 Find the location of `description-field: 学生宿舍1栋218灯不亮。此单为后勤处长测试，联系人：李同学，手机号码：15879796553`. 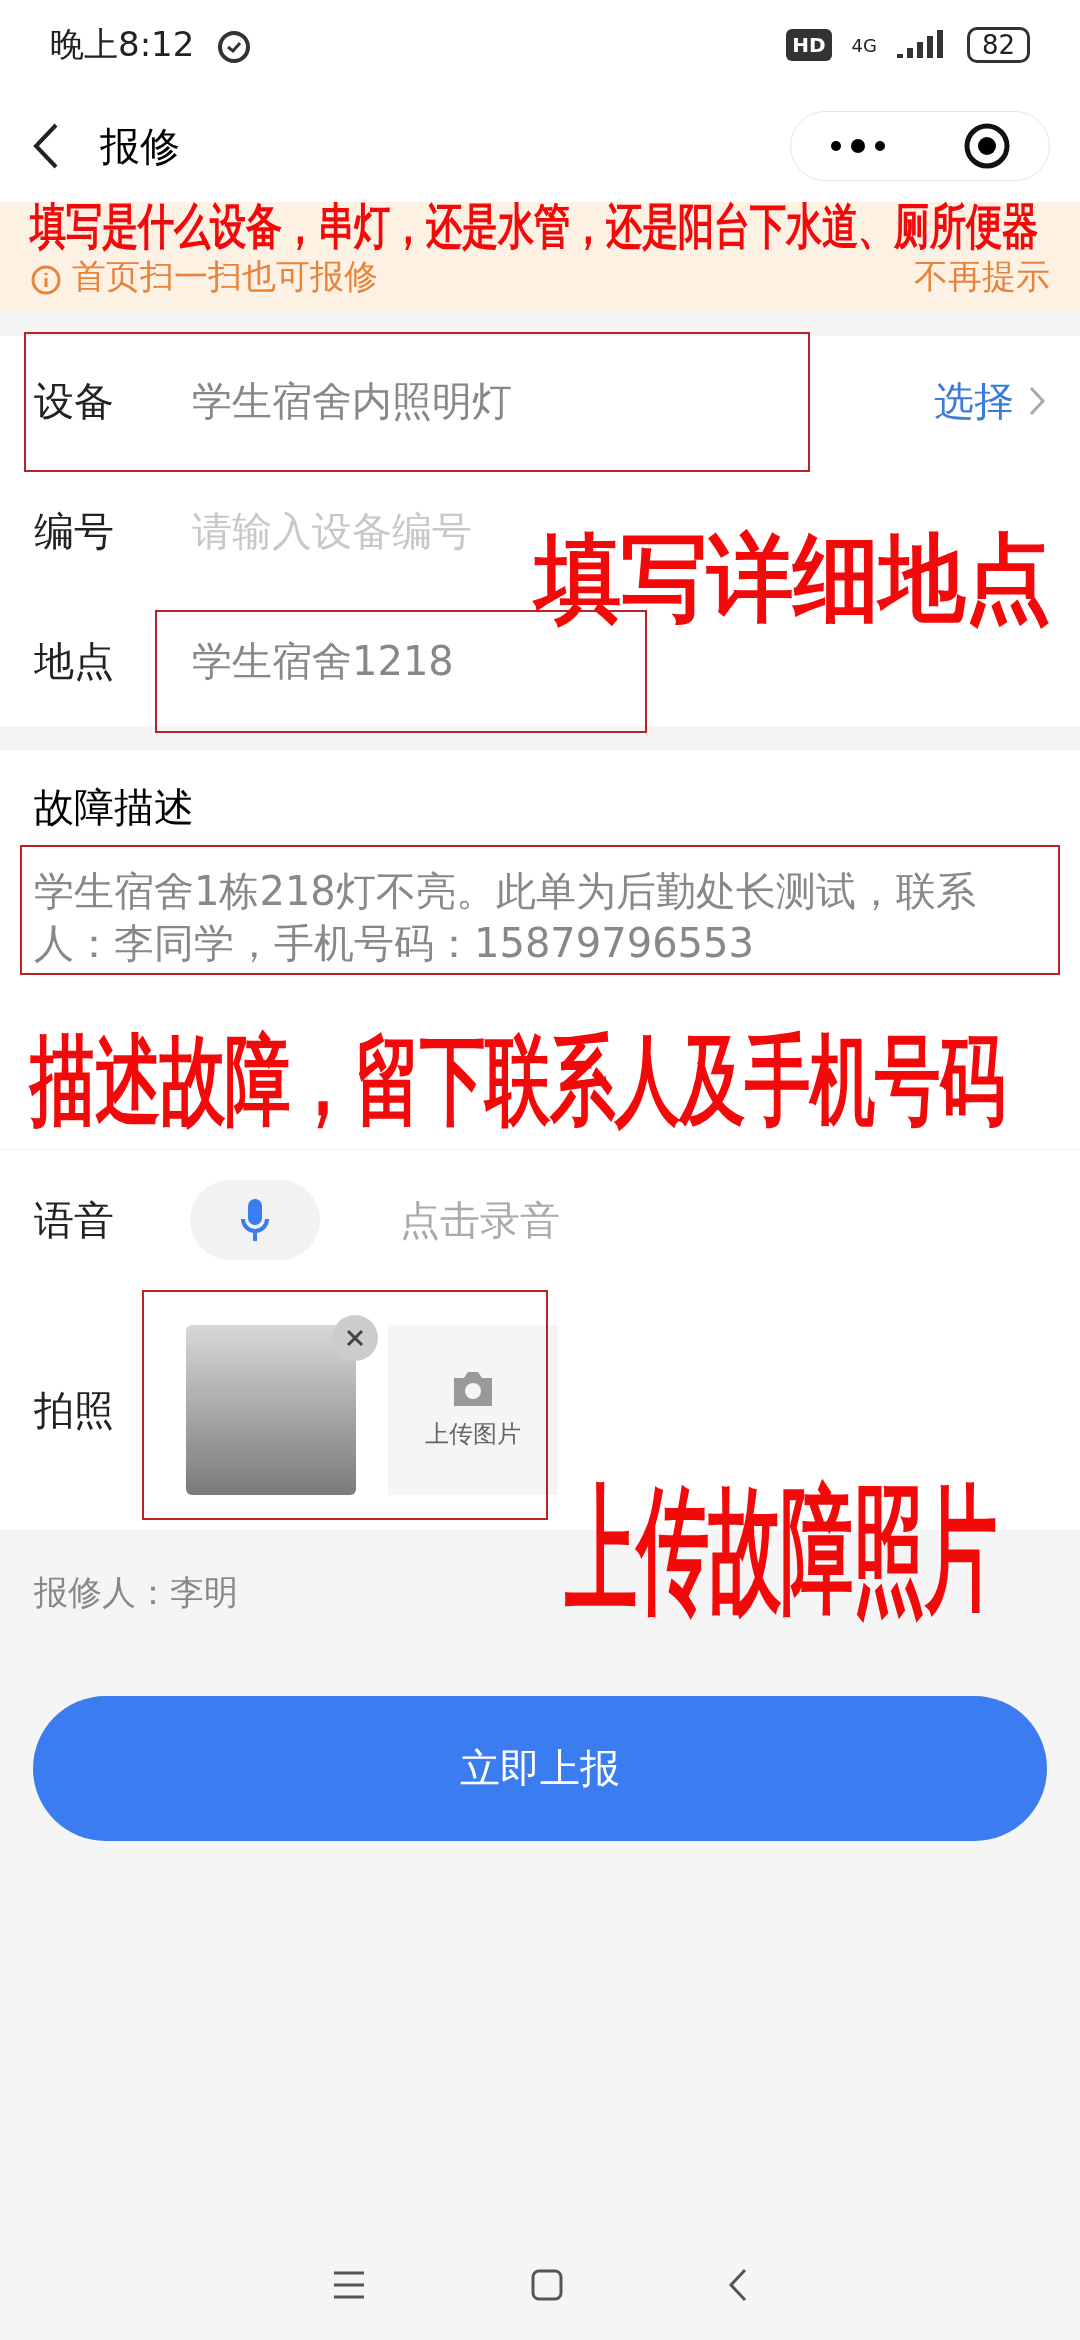

description-field: 学生宿舍1栋218灯不亮。此单为后勤处长测试，联系人：李同学，手机号码：15879796553 is located at coordinates (540, 917).